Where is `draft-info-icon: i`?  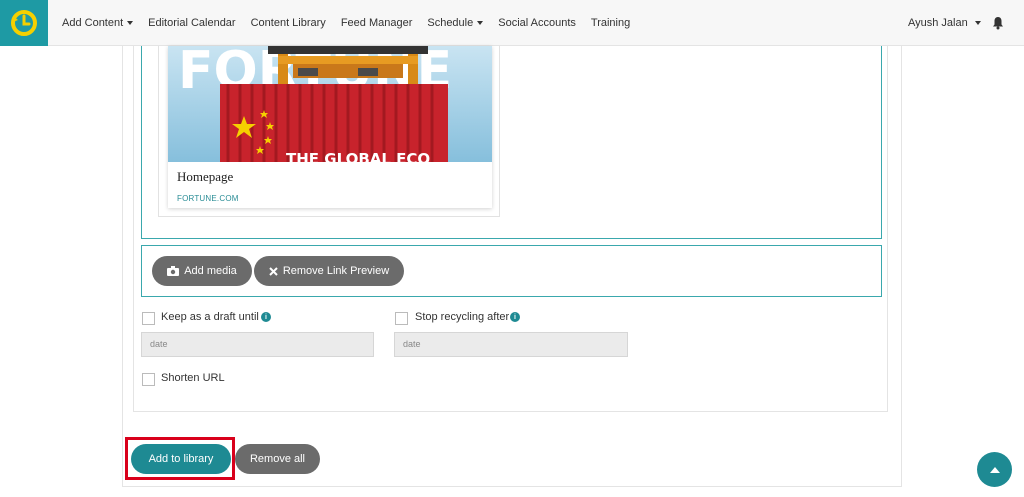 draft-info-icon: i is located at coordinates (266, 317).